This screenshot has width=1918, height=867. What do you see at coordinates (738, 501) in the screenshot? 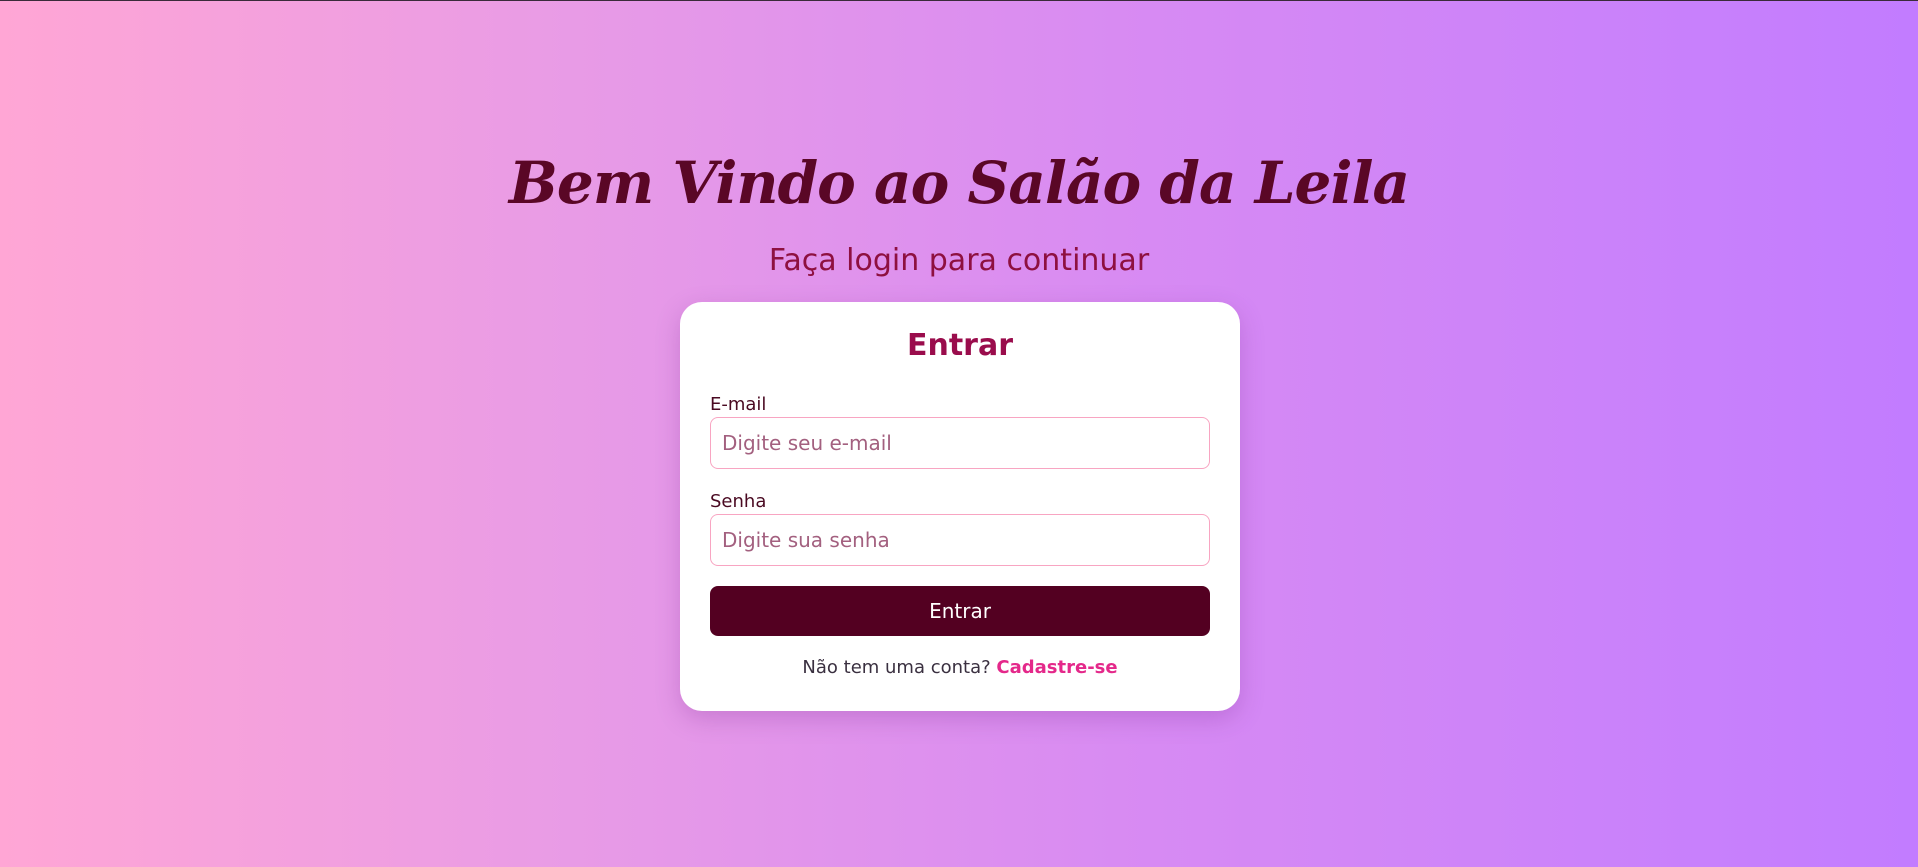
I see `password-label: Senha` at bounding box center [738, 501].